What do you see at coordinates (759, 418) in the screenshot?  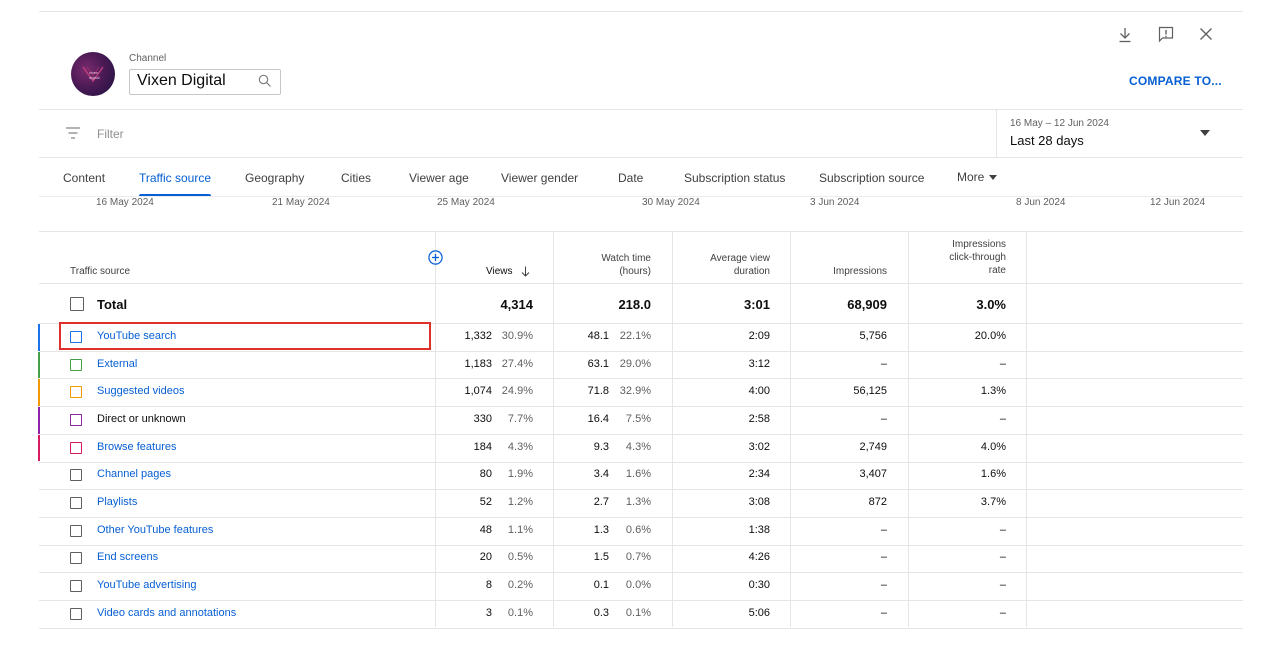 I see `average-view-duration: 2:58` at bounding box center [759, 418].